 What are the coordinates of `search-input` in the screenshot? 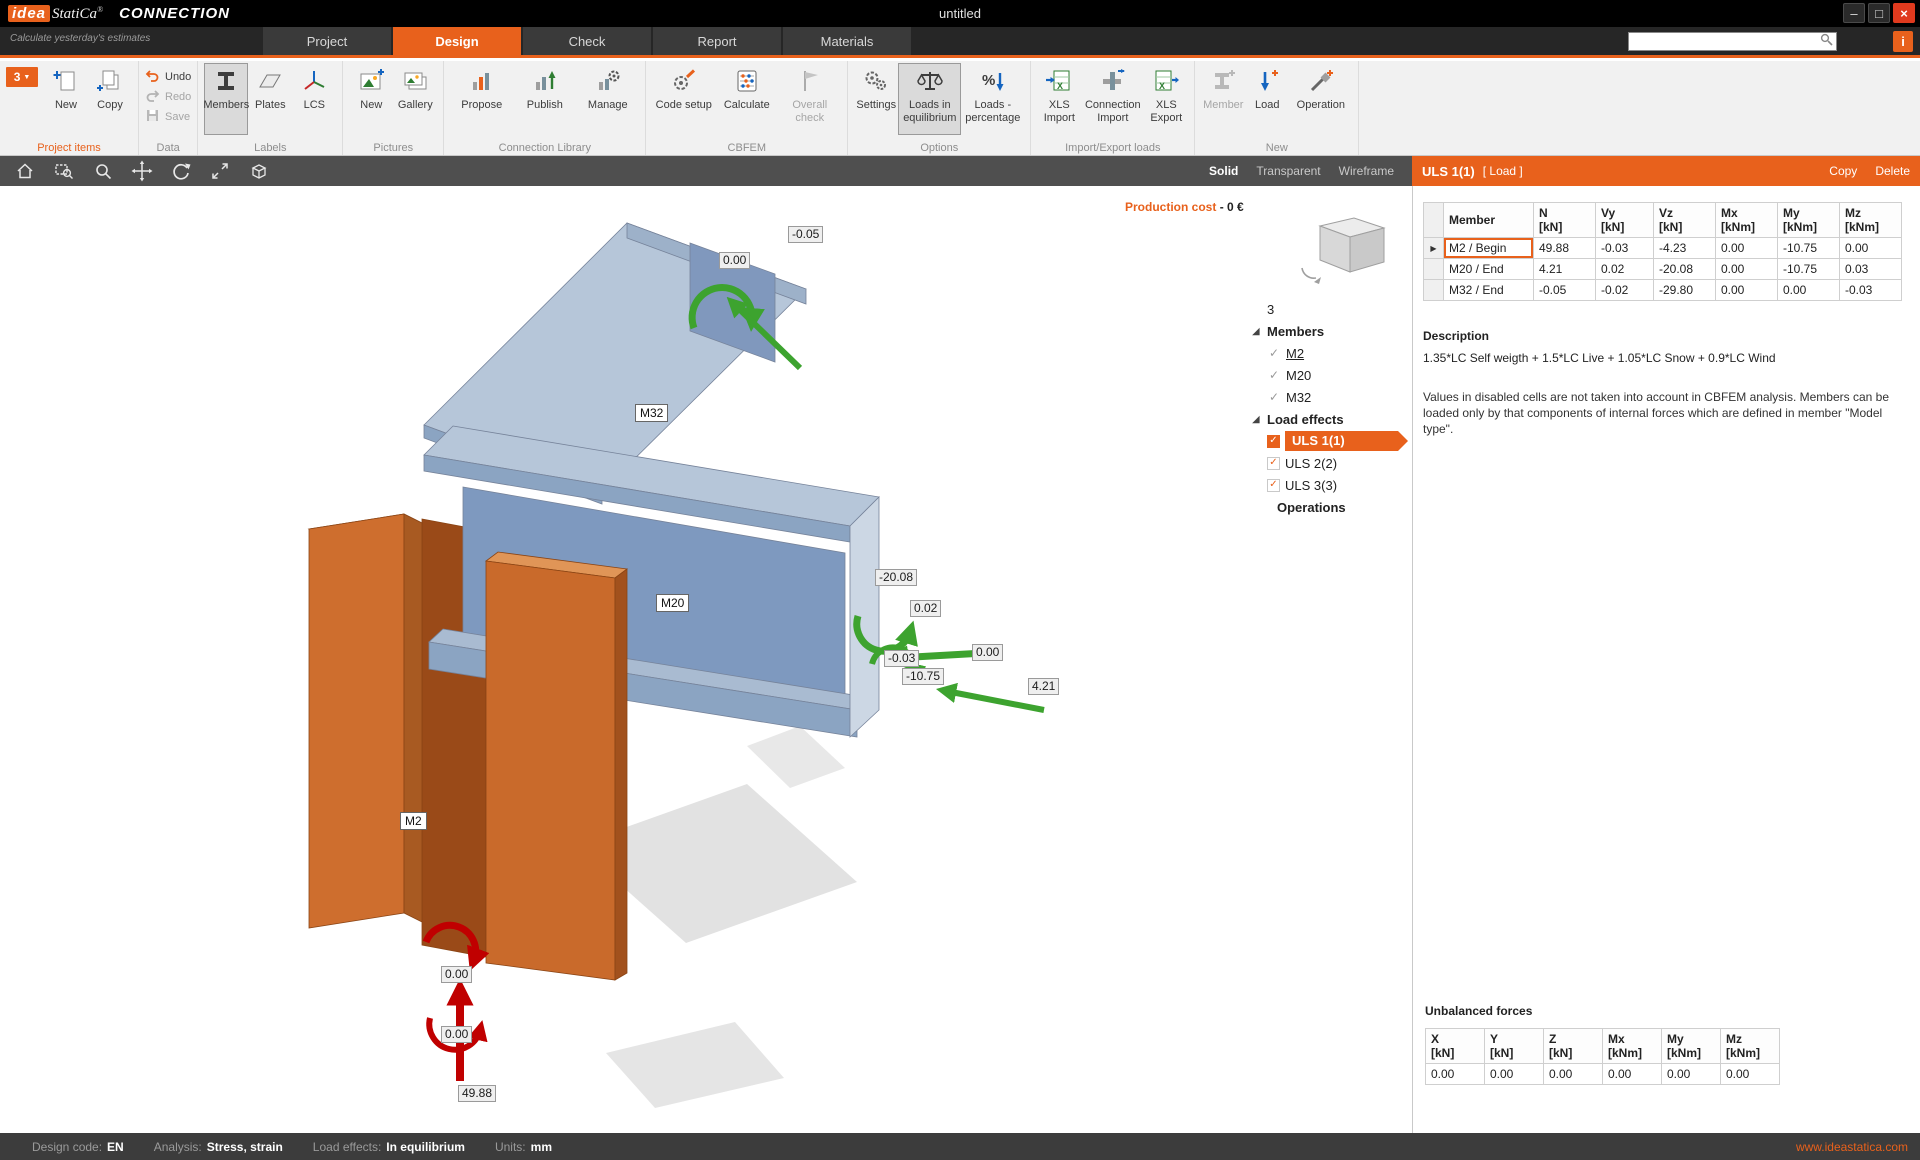 It's located at (1724, 41).